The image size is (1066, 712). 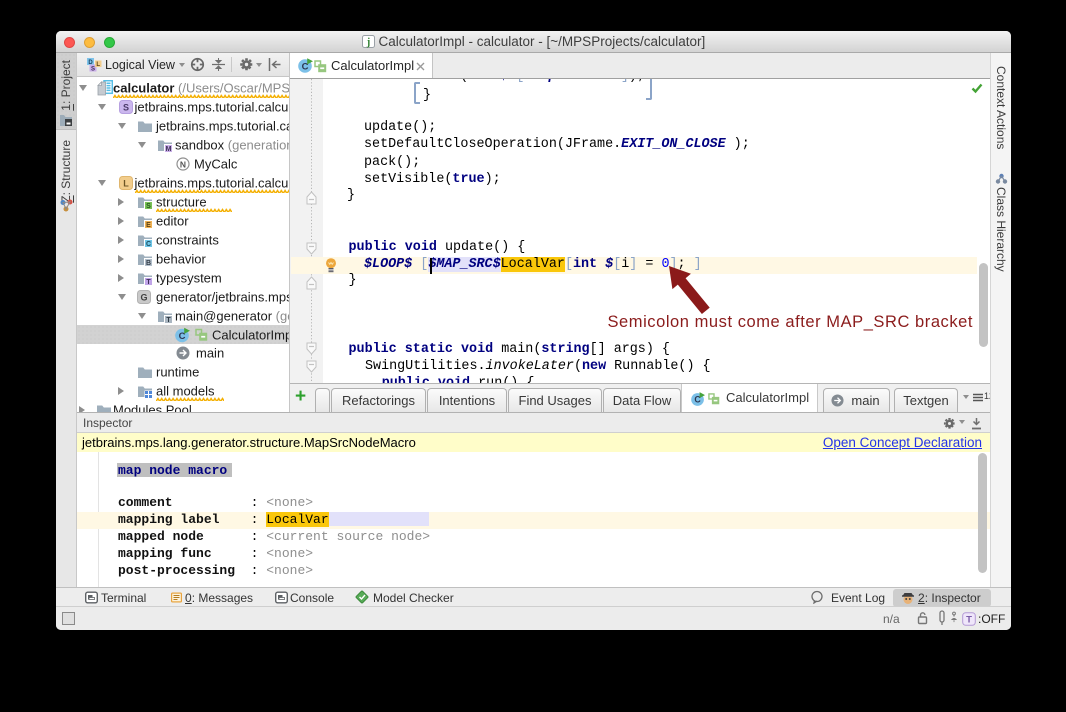 I want to click on svg-text: E, so click(x=148, y=225).